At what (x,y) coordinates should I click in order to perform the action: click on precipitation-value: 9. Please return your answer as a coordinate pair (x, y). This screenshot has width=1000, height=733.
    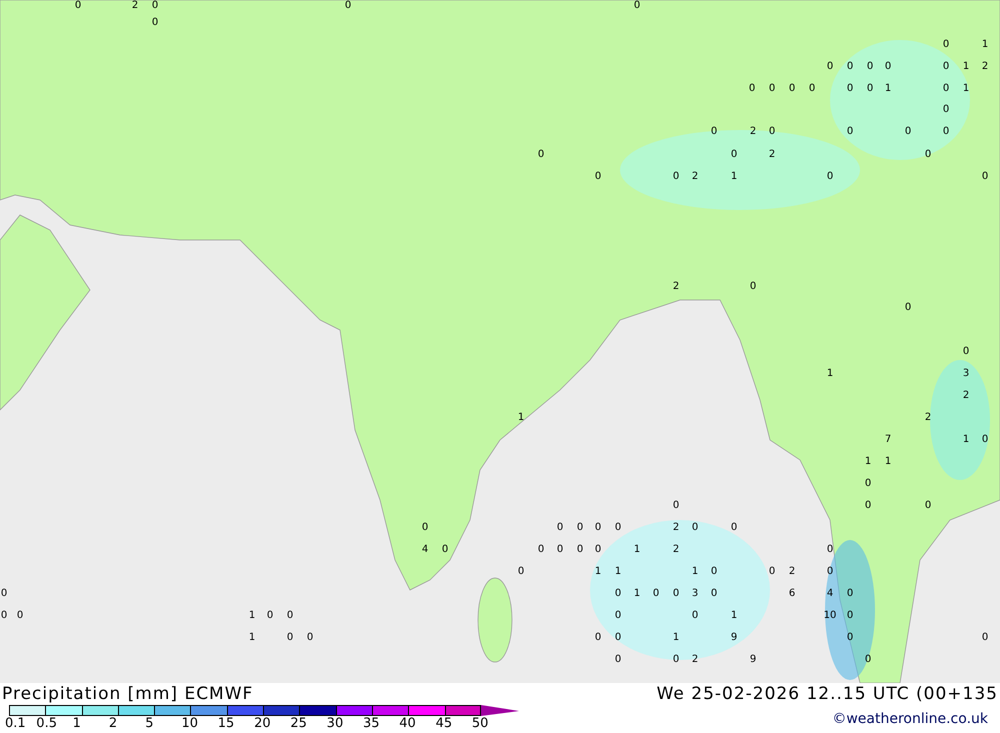
    Looking at the image, I should click on (734, 638).